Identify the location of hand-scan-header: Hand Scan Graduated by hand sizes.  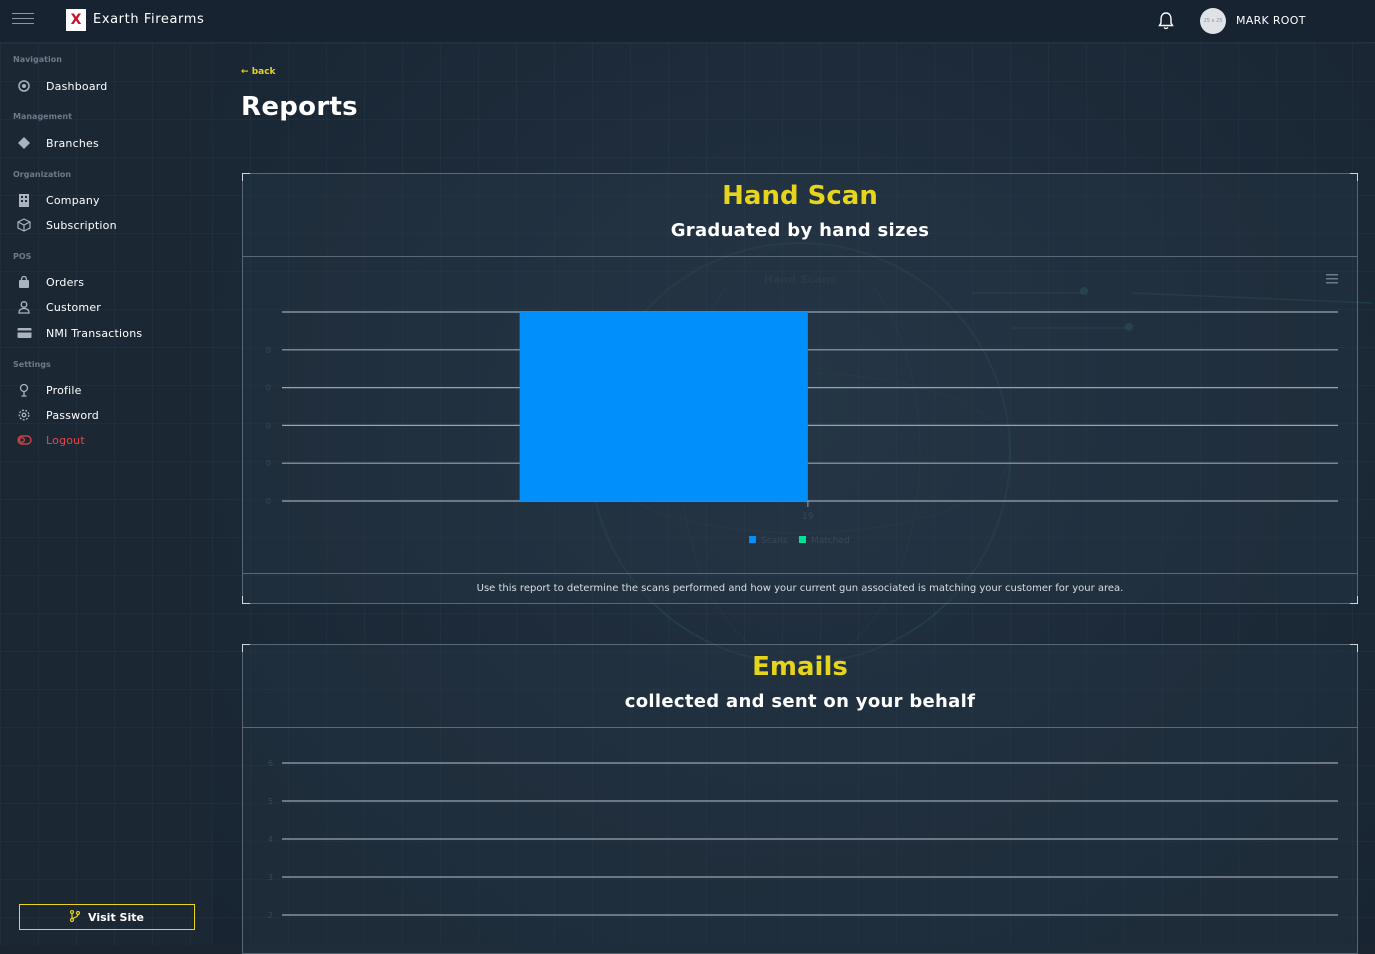
(800, 215).